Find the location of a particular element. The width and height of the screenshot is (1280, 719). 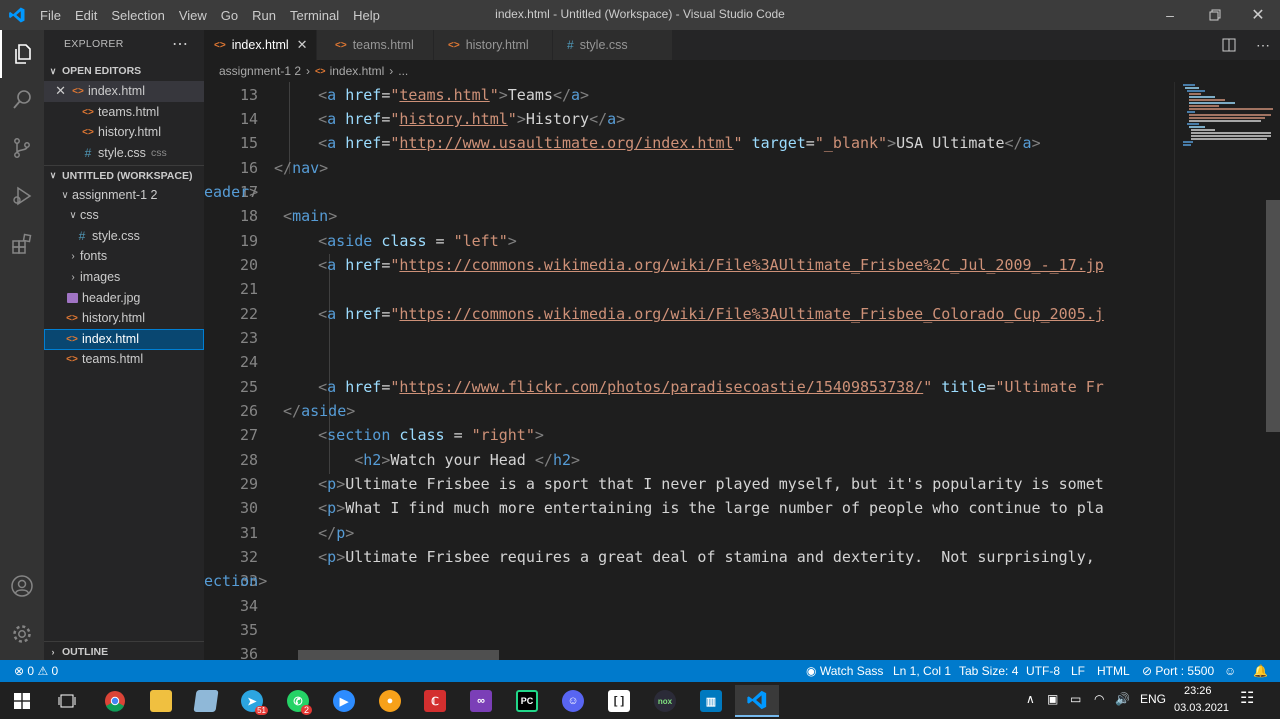

clock-date: 03.03.2021 is located at coordinates (1201, 708).